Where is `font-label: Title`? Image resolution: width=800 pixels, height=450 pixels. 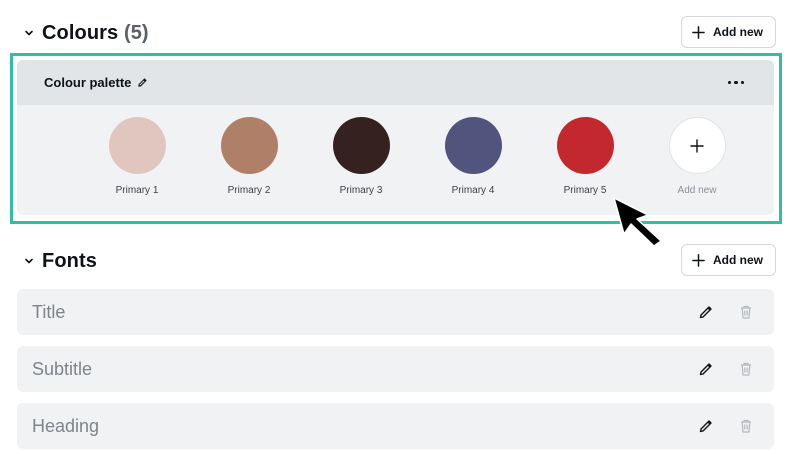 font-label: Title is located at coordinates (49, 311).